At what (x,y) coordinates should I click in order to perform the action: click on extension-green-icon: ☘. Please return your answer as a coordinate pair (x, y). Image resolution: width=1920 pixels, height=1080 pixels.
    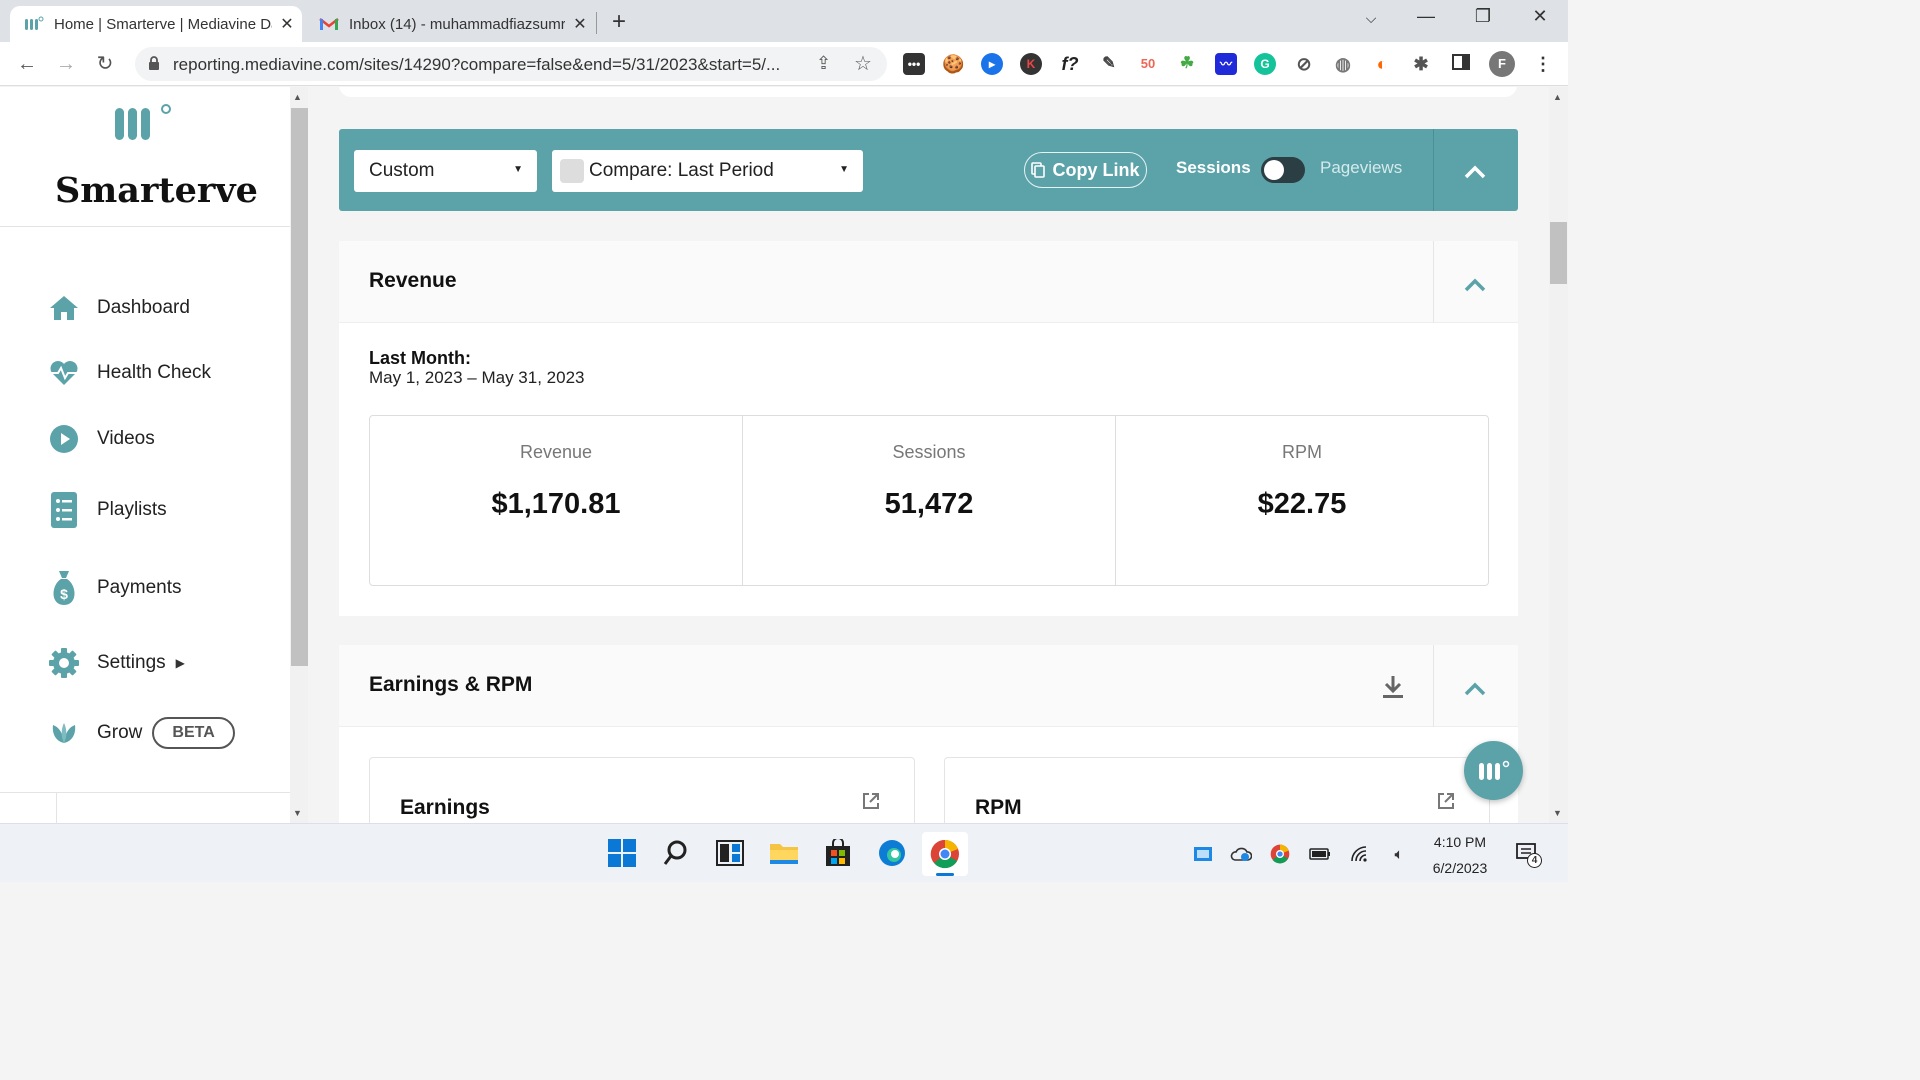
    Looking at the image, I should click on (1187, 64).